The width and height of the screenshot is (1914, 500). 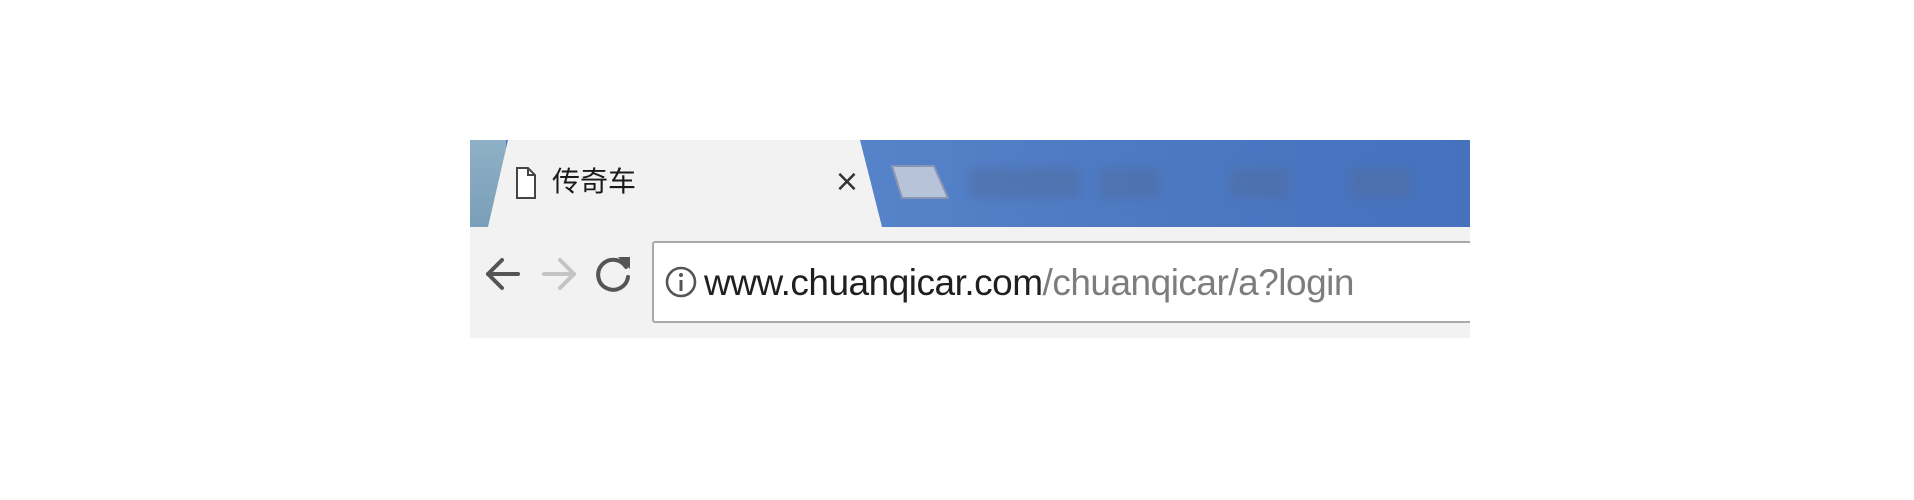 I want to click on arrow-left-icon, so click(x=503, y=274).